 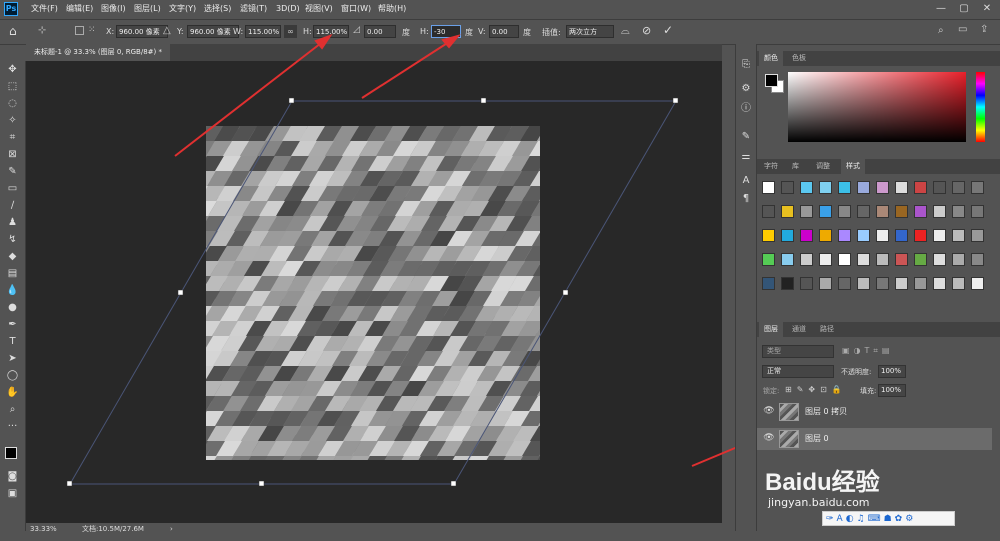 I want to click on tab-adjustments: 调整, so click(x=823, y=166).